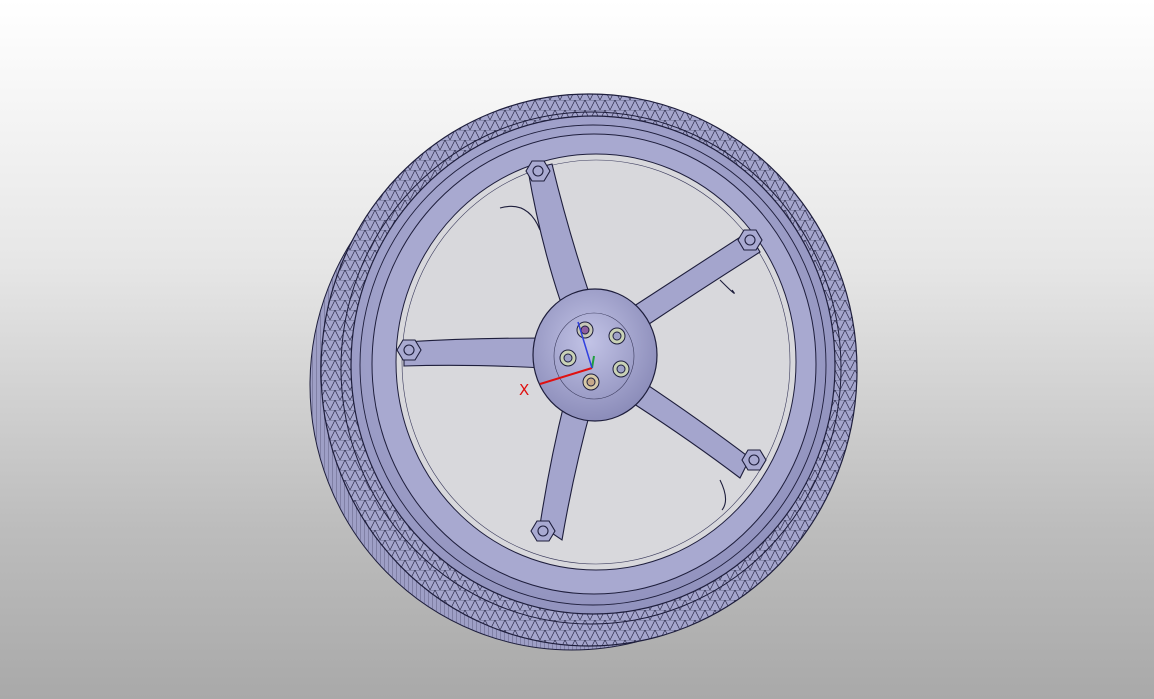 The height and width of the screenshot is (699, 1154). I want to click on hub, so click(595, 355).